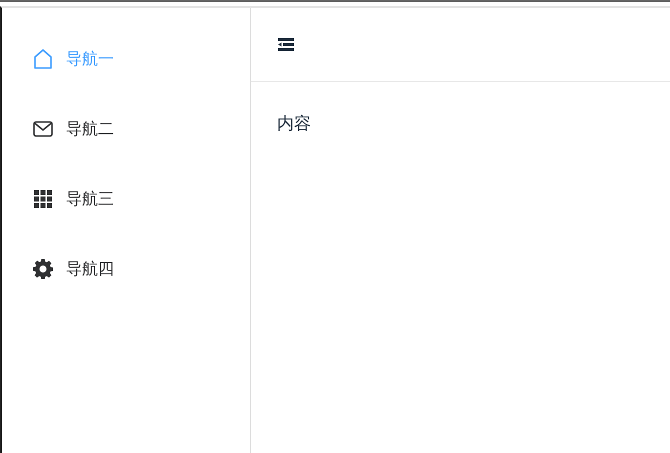 The width and height of the screenshot is (670, 453). What do you see at coordinates (294, 124) in the screenshot?
I see `content-text: 内容` at bounding box center [294, 124].